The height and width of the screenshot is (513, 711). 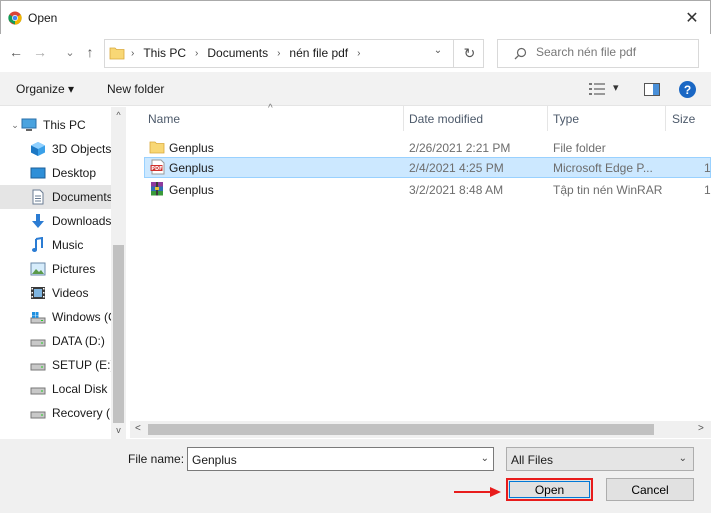 What do you see at coordinates (652, 89) in the screenshot?
I see `preview-pane-icon` at bounding box center [652, 89].